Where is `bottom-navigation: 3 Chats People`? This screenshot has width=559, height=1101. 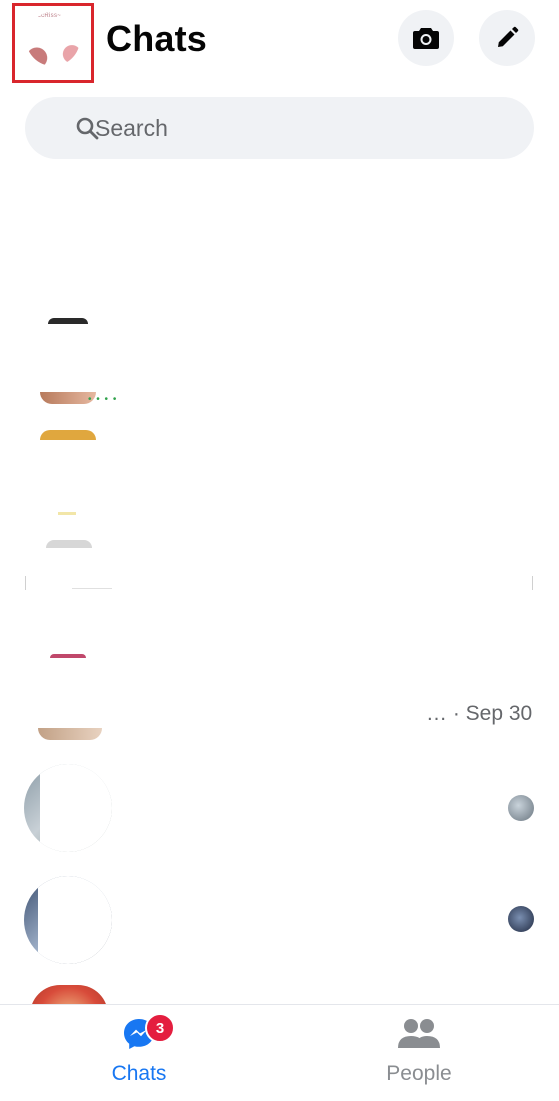 bottom-navigation: 3 Chats People is located at coordinates (279, 1052).